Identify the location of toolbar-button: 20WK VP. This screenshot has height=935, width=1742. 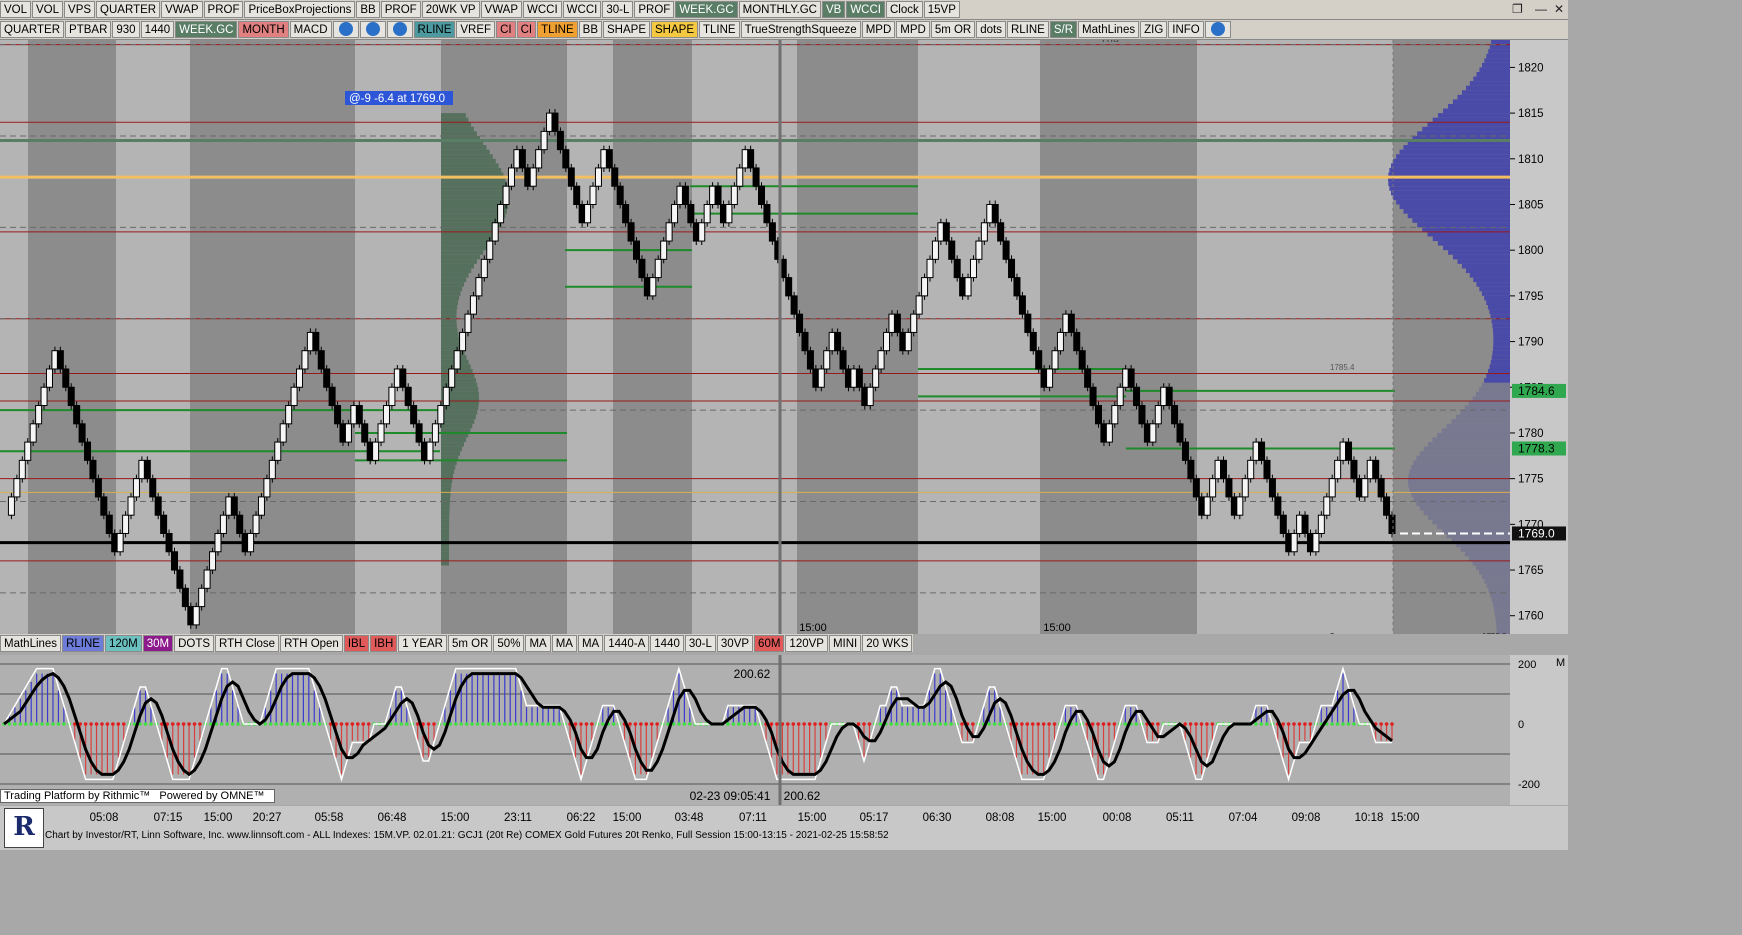
(450, 9).